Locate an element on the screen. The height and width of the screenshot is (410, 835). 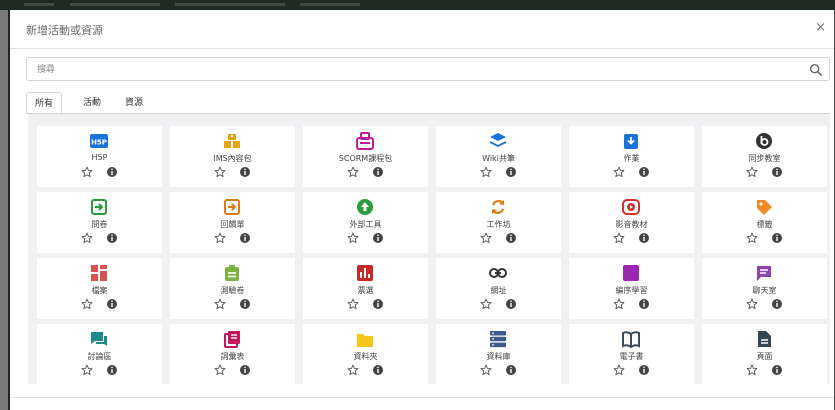
activity-card: 標籤 is located at coordinates (764, 222).